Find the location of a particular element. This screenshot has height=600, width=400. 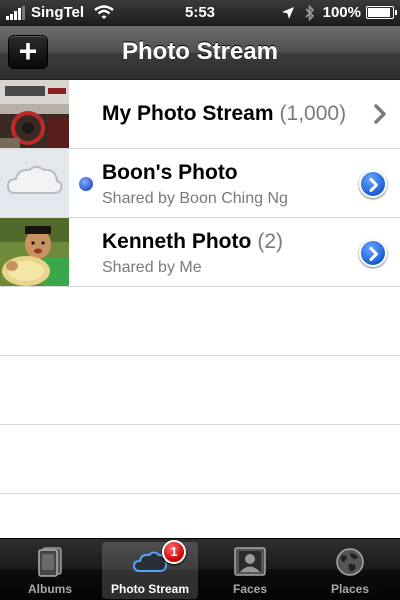

stream-row-my-photo-stream: My Photo Stream (1,000) is located at coordinates (200, 114).